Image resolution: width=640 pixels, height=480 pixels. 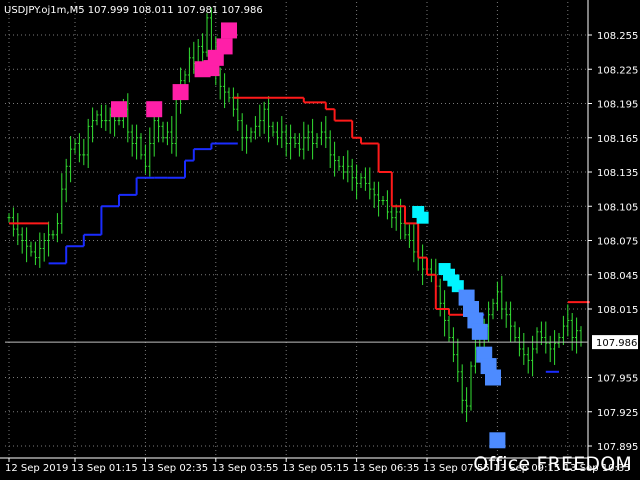 What do you see at coordinates (175, 10) in the screenshot?
I see `ohlc-values: 107.999 108.011 107.981 107.986` at bounding box center [175, 10].